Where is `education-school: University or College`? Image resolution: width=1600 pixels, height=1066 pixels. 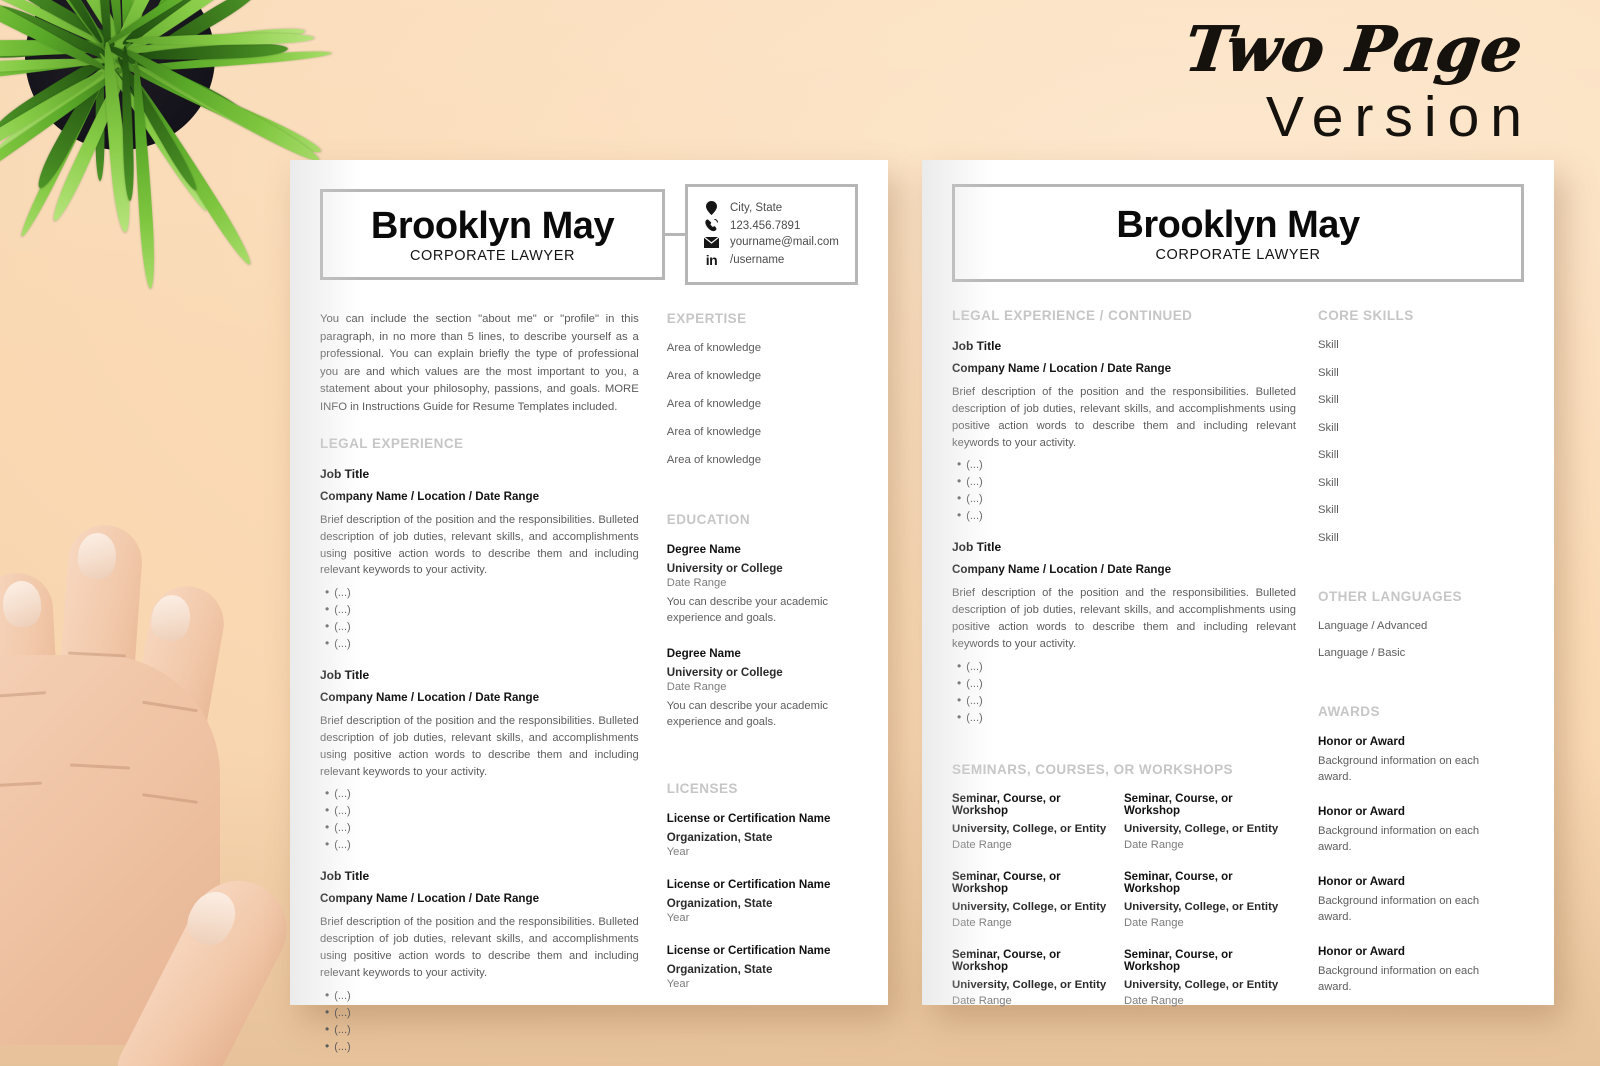 education-school: University or College is located at coordinates (724, 568).